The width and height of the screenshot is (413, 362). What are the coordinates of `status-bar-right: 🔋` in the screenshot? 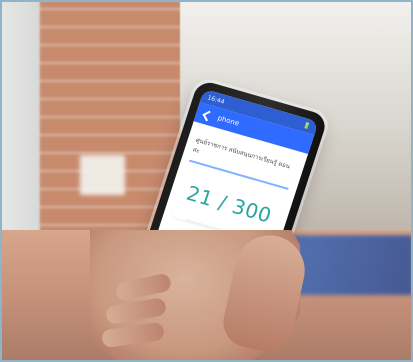 It's located at (307, 126).